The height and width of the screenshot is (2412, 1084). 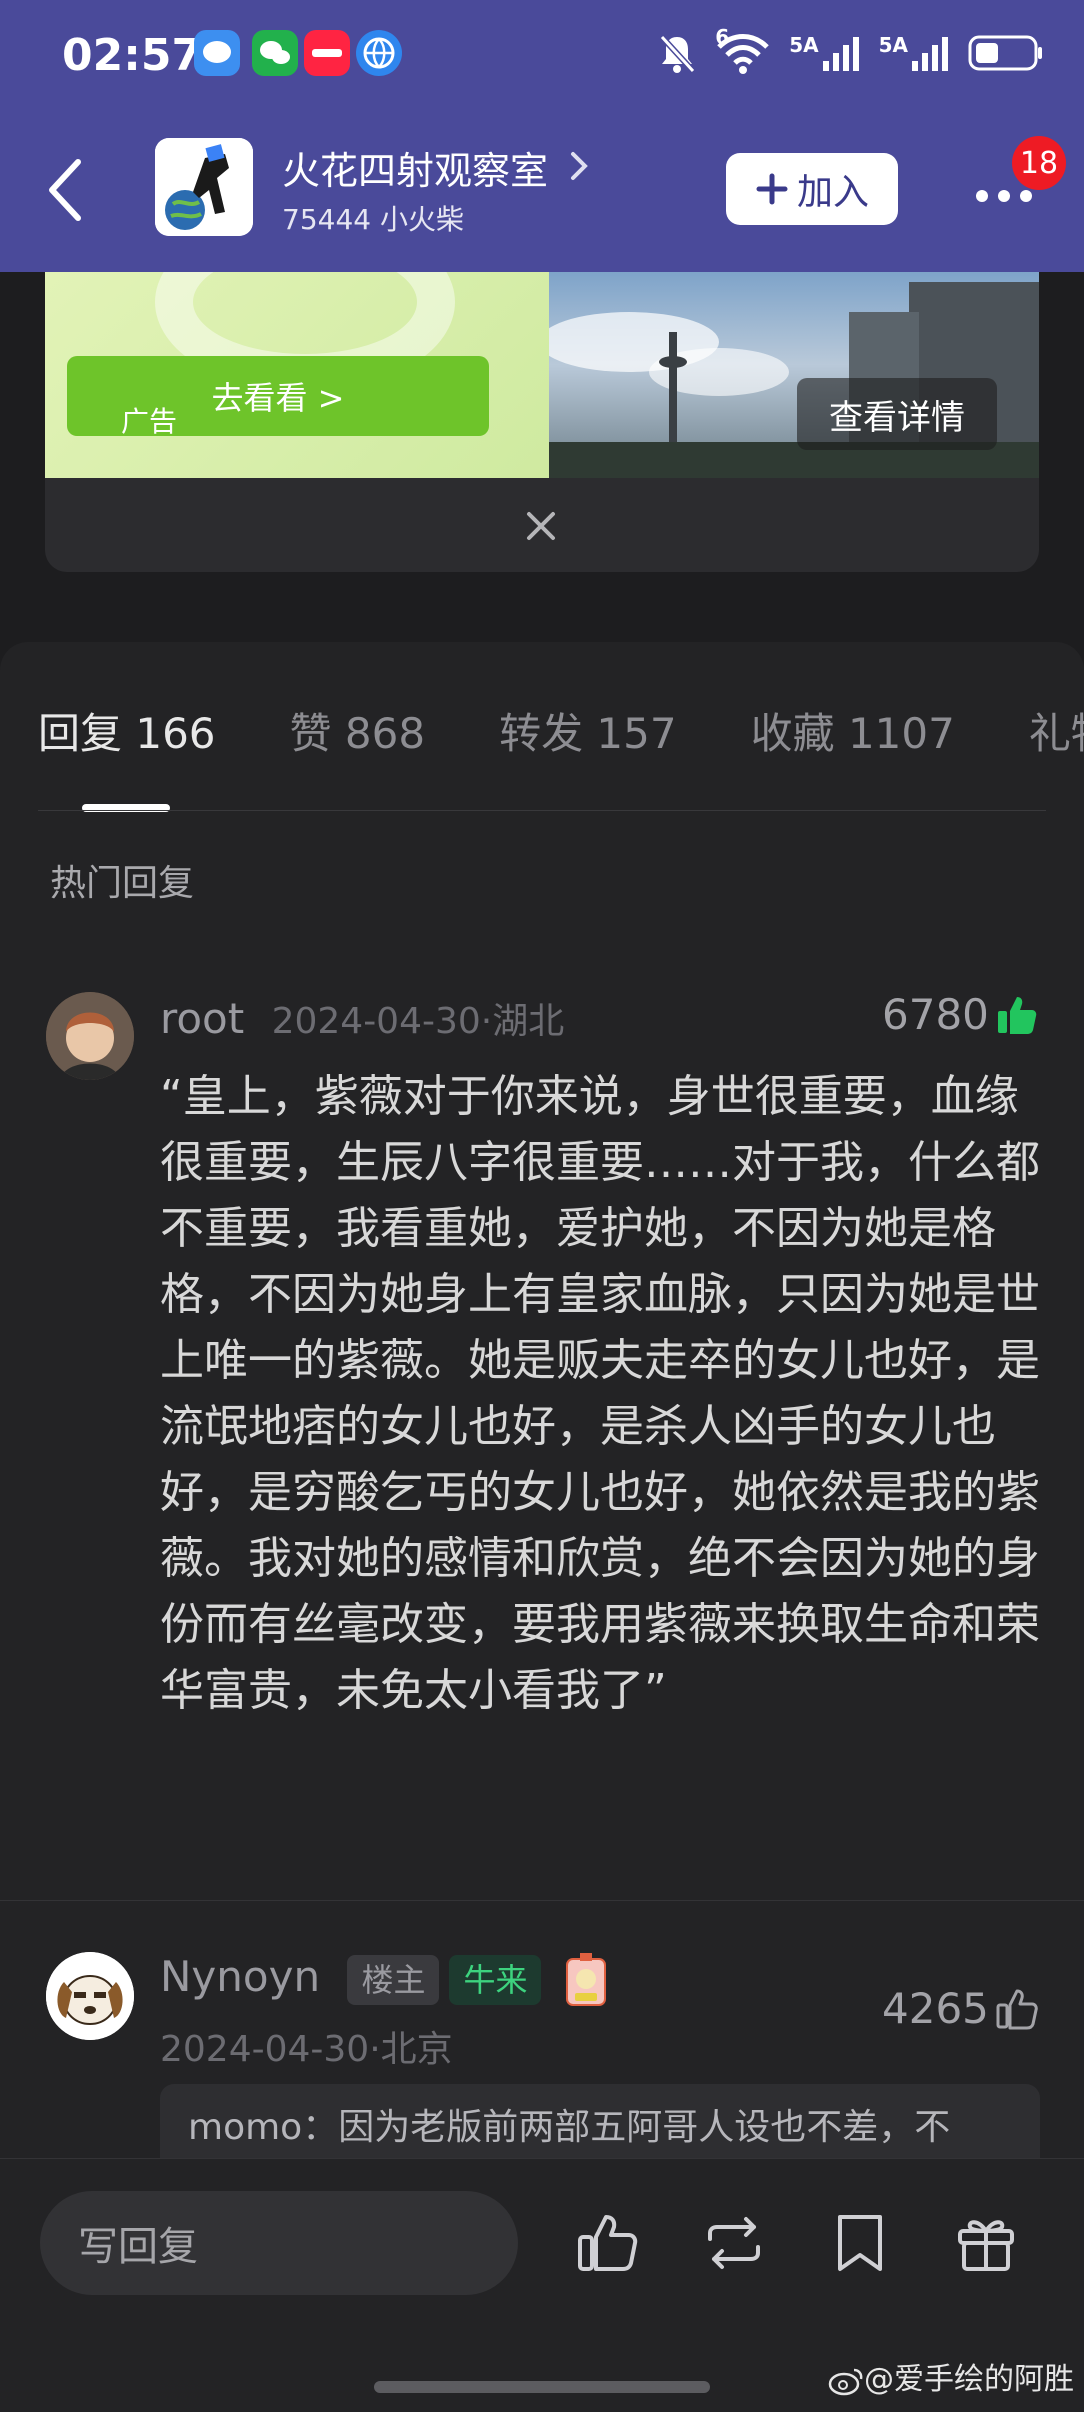 I want to click on join-button: 加入, so click(x=812, y=189).